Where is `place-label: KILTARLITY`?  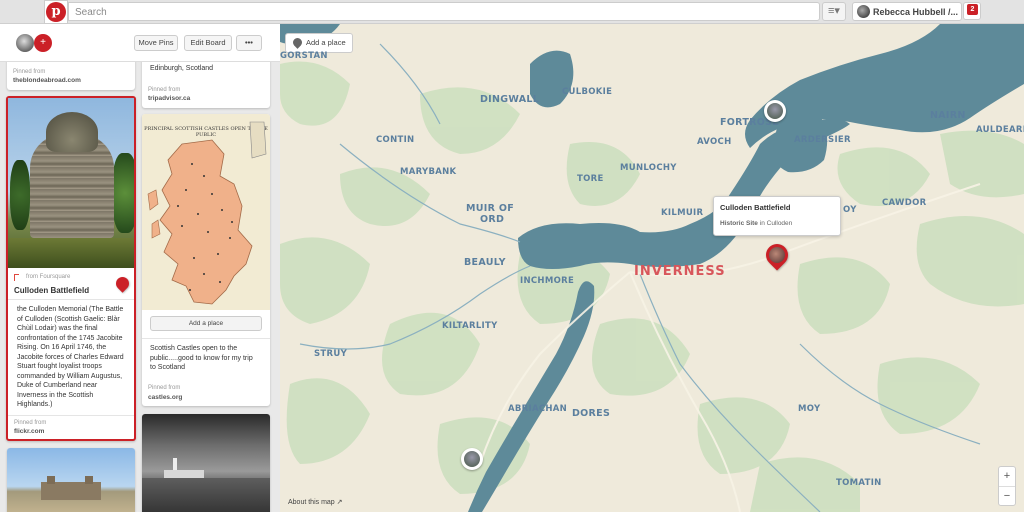
place-label: KILTARLITY is located at coordinates (470, 326).